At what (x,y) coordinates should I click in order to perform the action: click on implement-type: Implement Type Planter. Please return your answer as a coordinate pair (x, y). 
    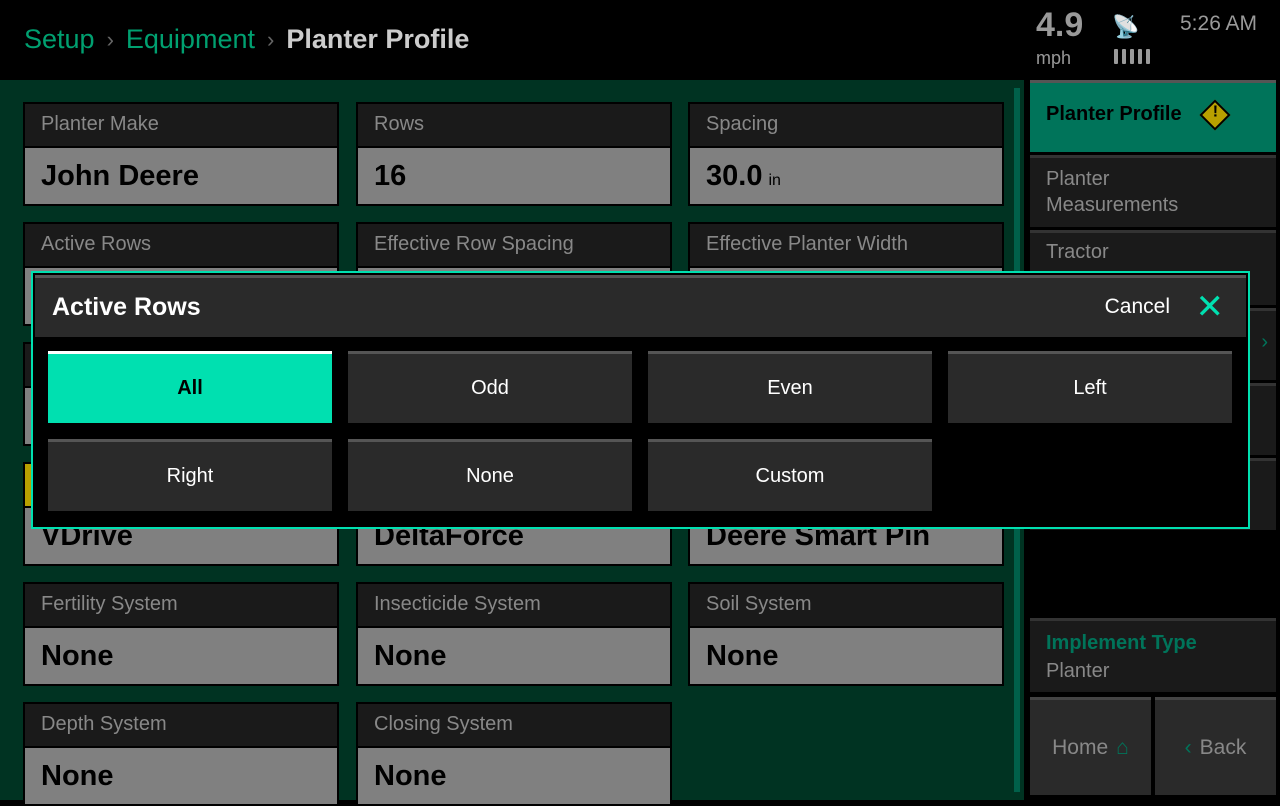
    Looking at the image, I should click on (1153, 655).